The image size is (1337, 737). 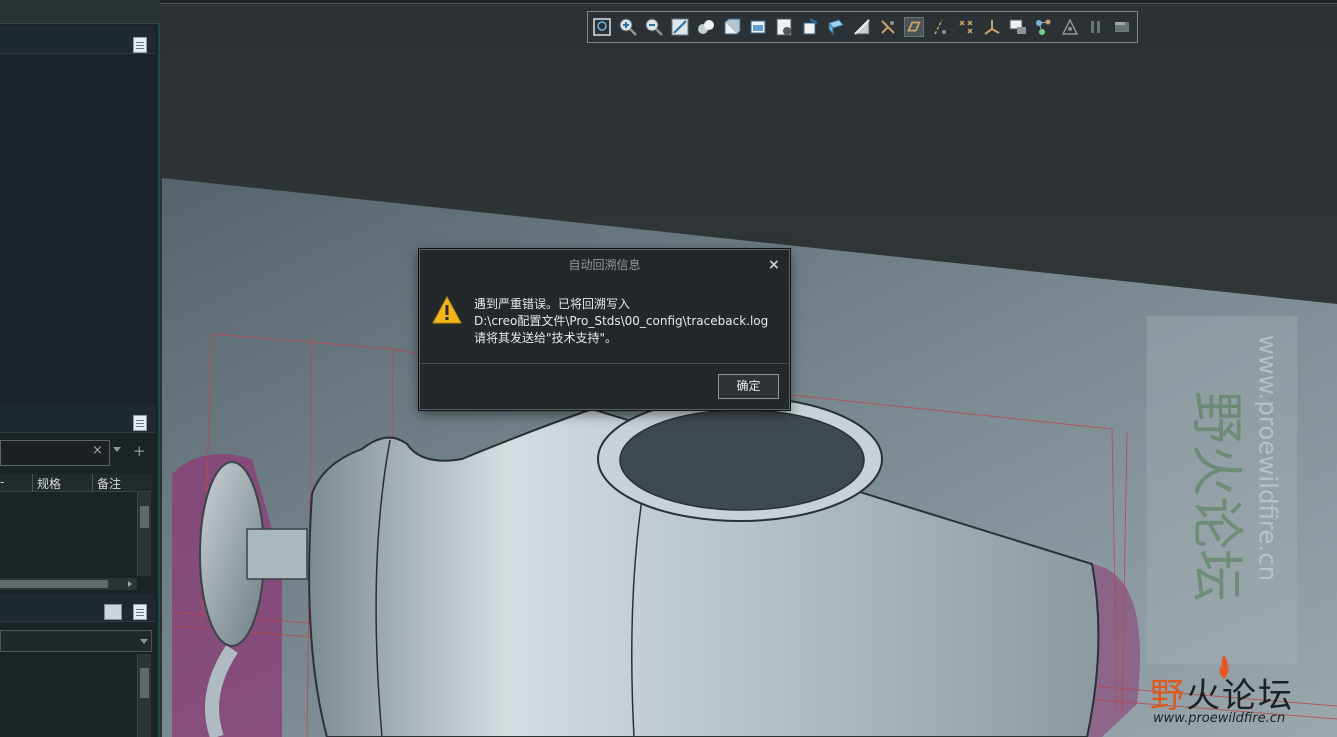 What do you see at coordinates (748, 386) in the screenshot?
I see `ok-button: 确定` at bounding box center [748, 386].